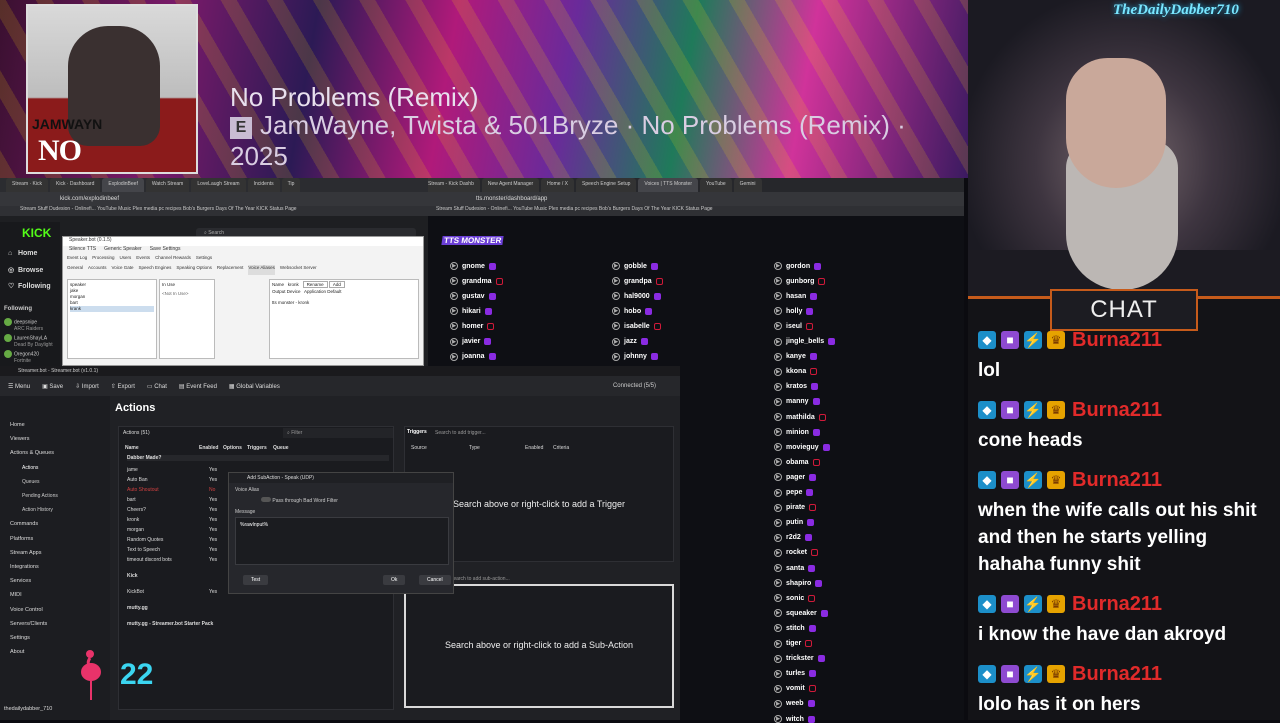  I want to click on tab: General, so click(75, 270).